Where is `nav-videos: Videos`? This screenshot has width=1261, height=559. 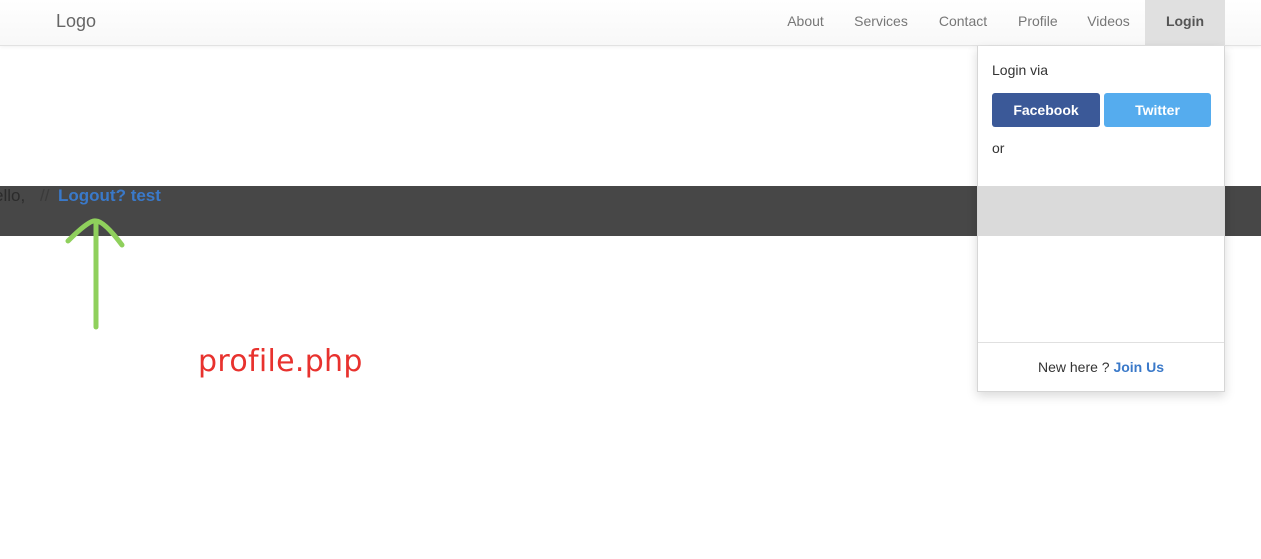
nav-videos: Videos is located at coordinates (1108, 22).